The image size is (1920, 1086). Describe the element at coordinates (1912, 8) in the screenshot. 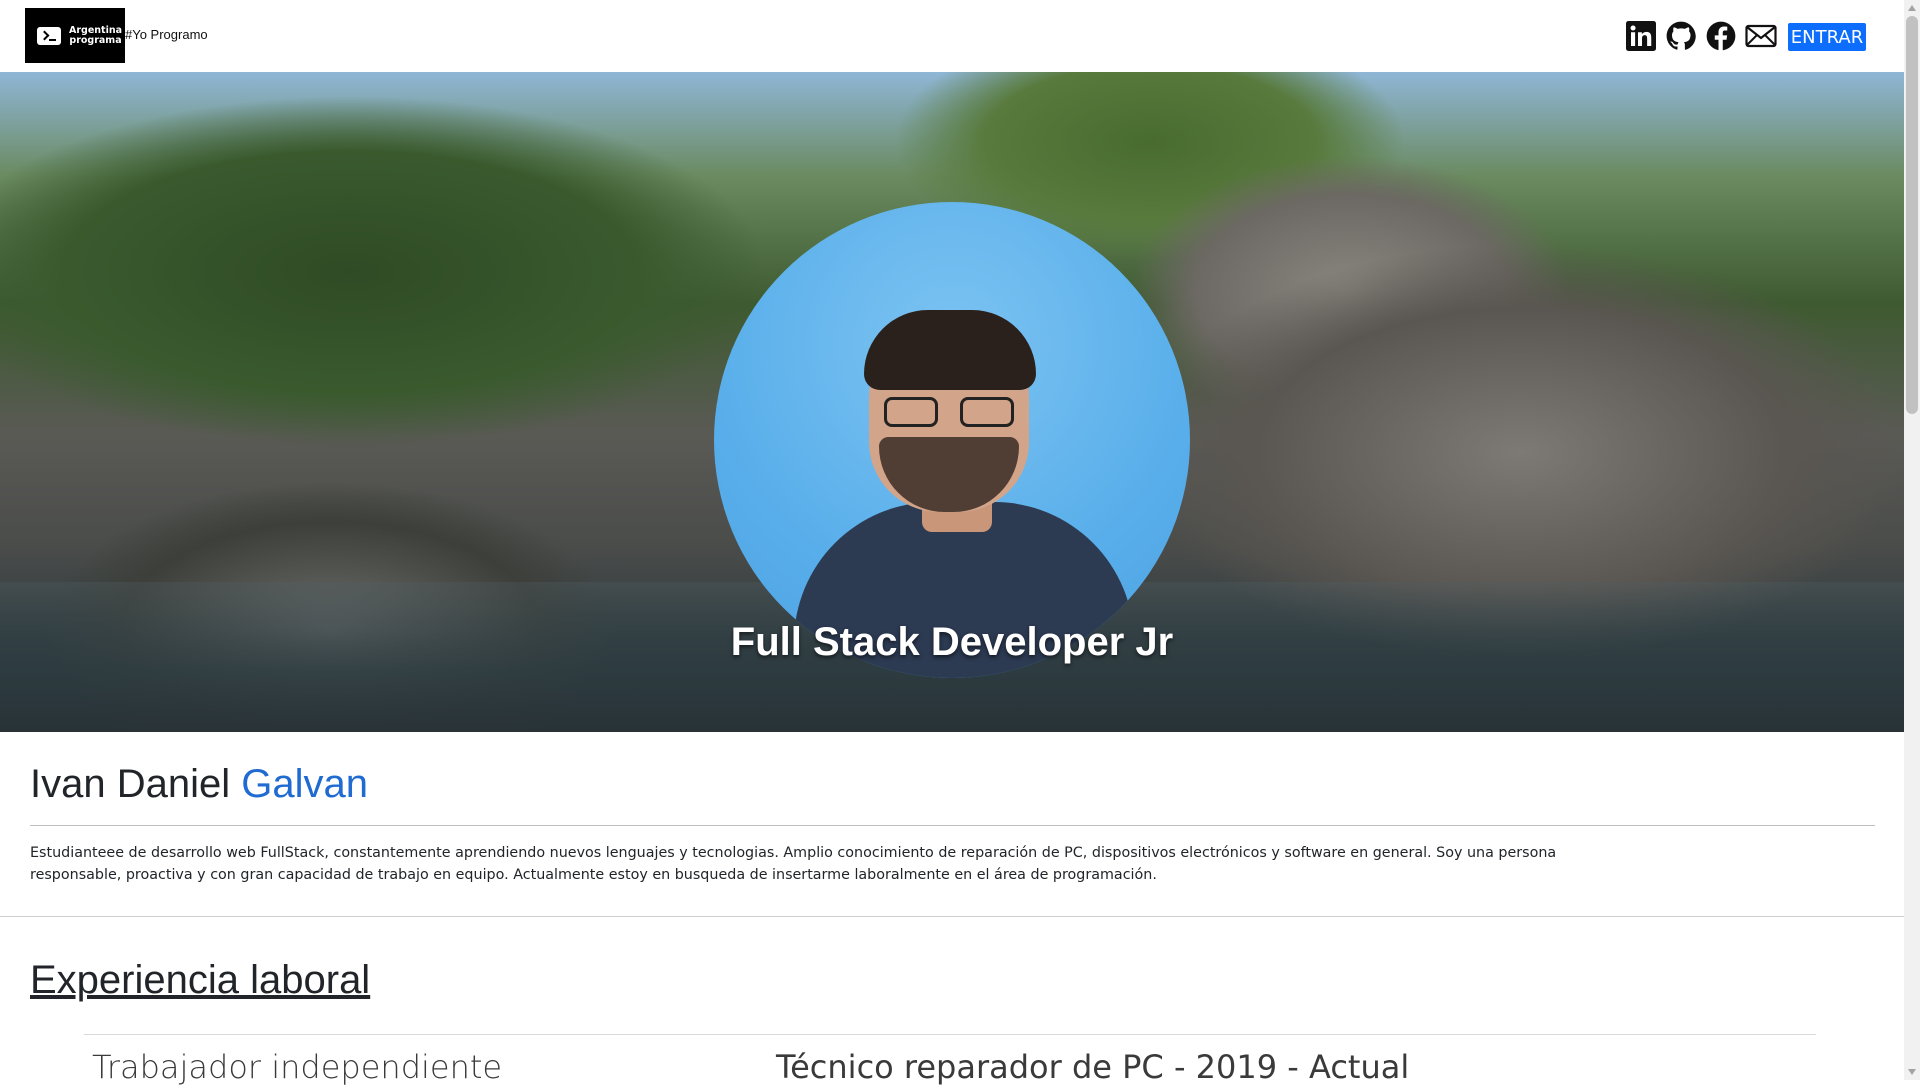

I see `scroll-up-arrow-icon` at that location.